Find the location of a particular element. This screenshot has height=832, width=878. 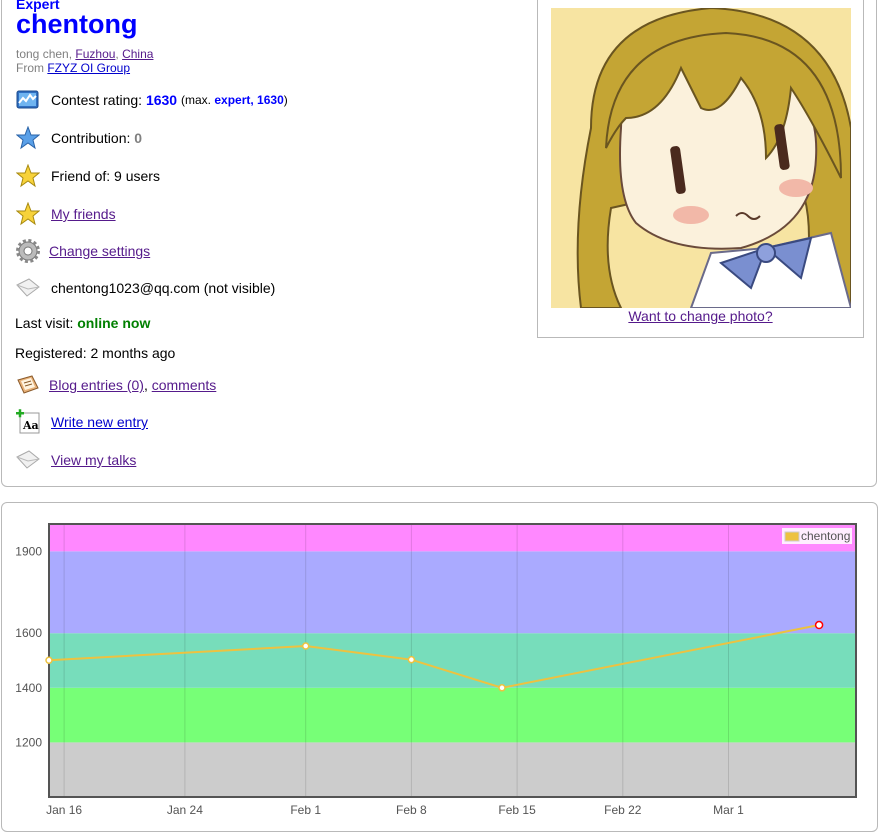

legend-label: chentong is located at coordinates (825, 536).